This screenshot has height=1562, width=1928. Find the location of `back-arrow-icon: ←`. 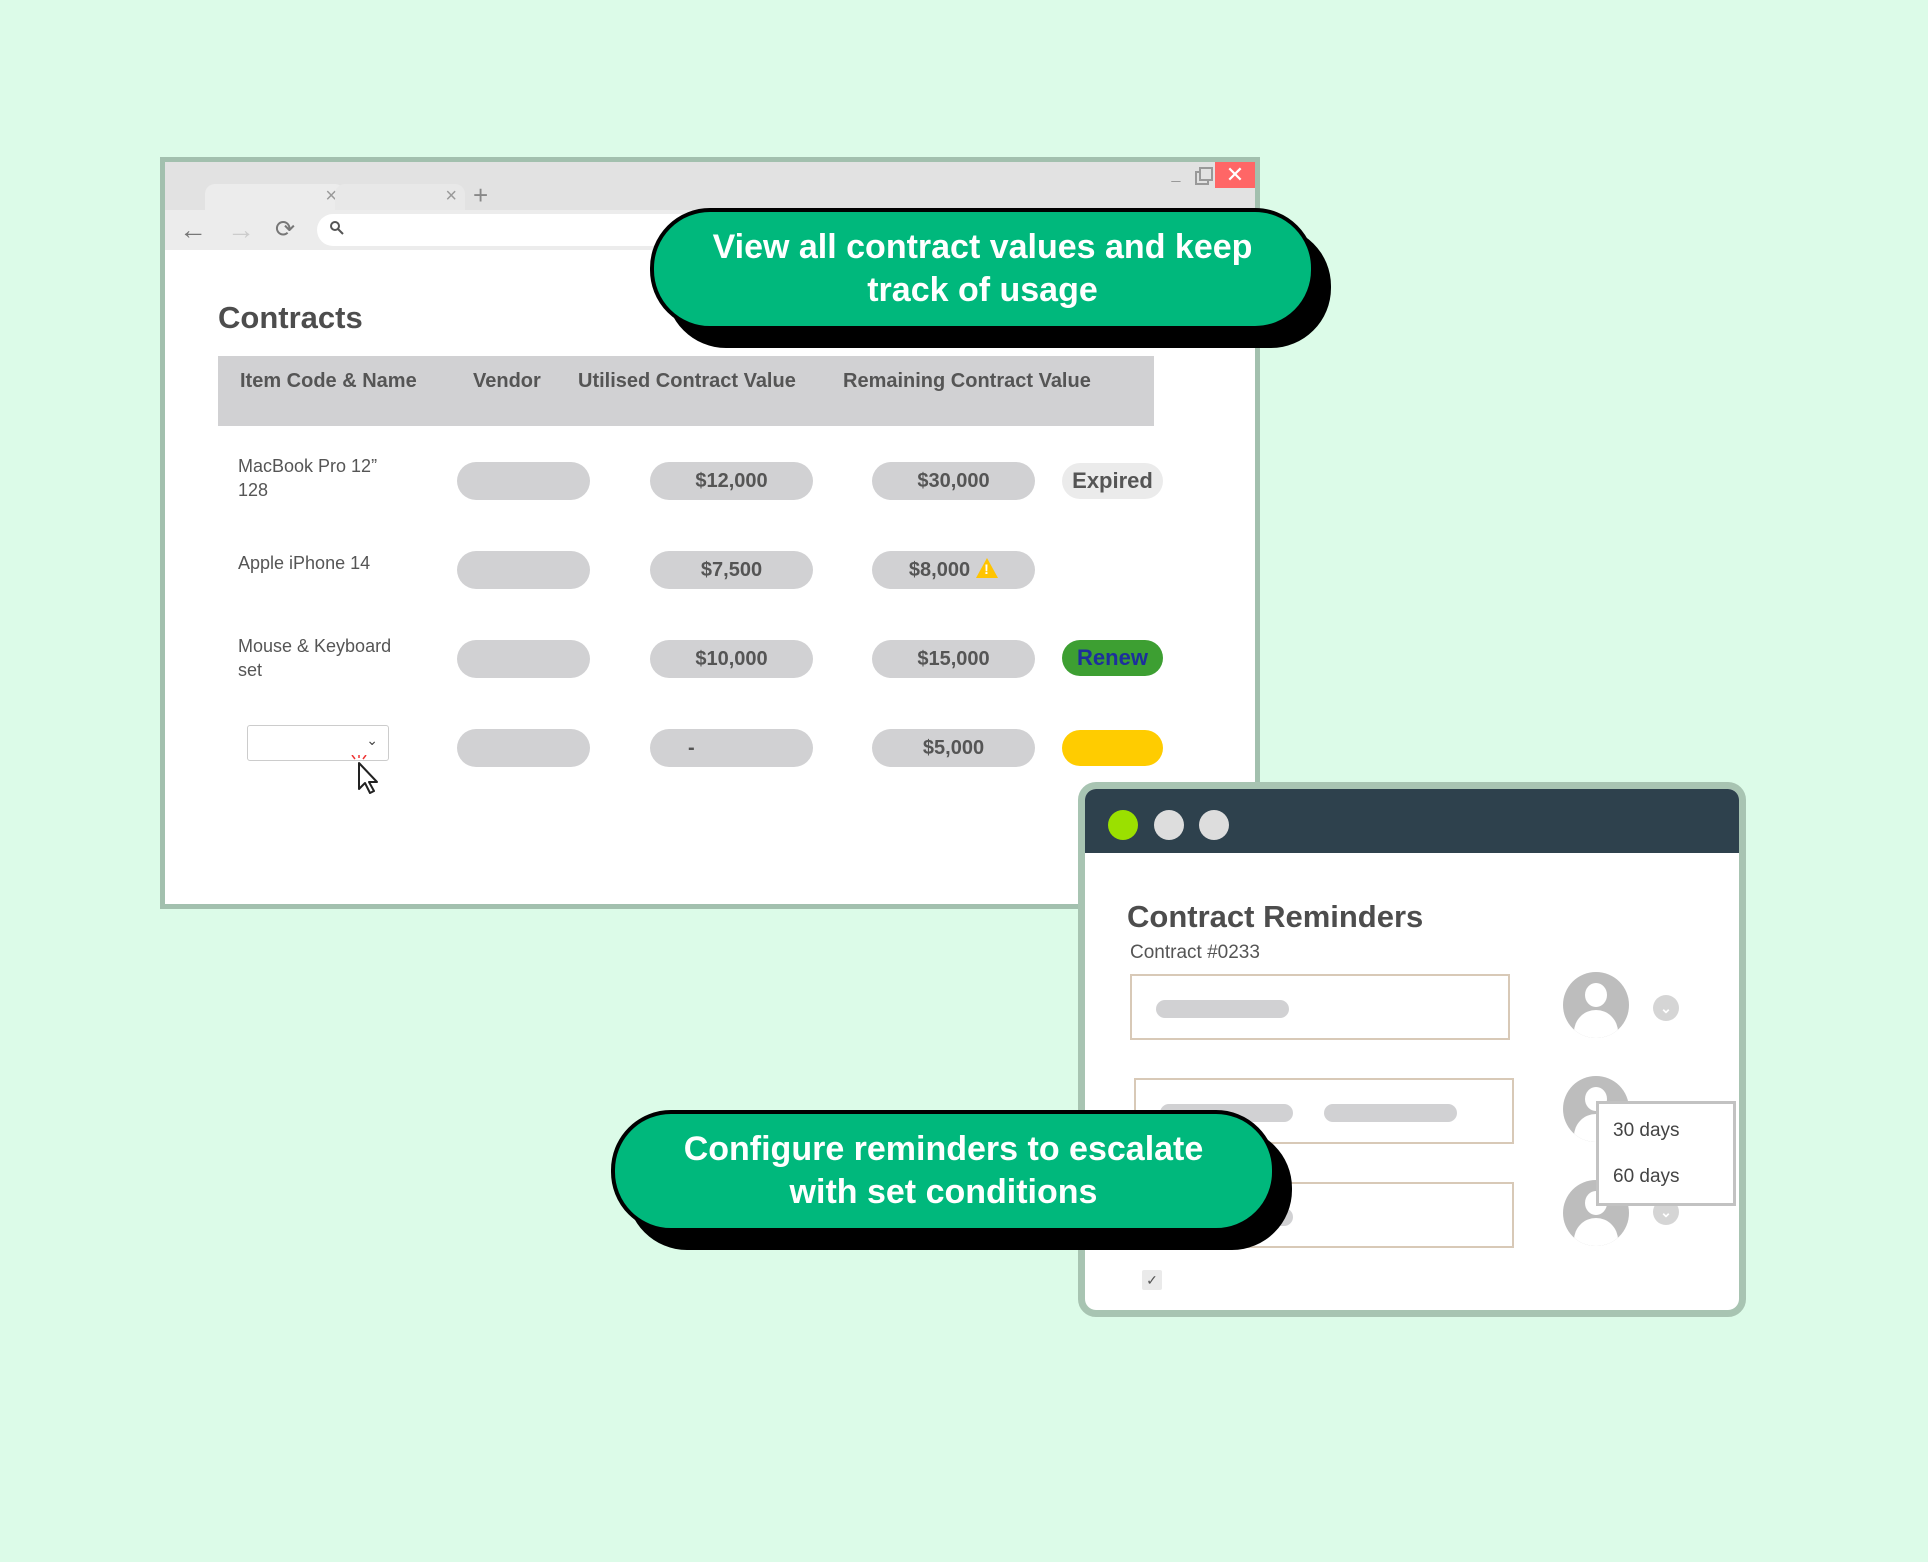

back-arrow-icon: ← is located at coordinates (193, 230).